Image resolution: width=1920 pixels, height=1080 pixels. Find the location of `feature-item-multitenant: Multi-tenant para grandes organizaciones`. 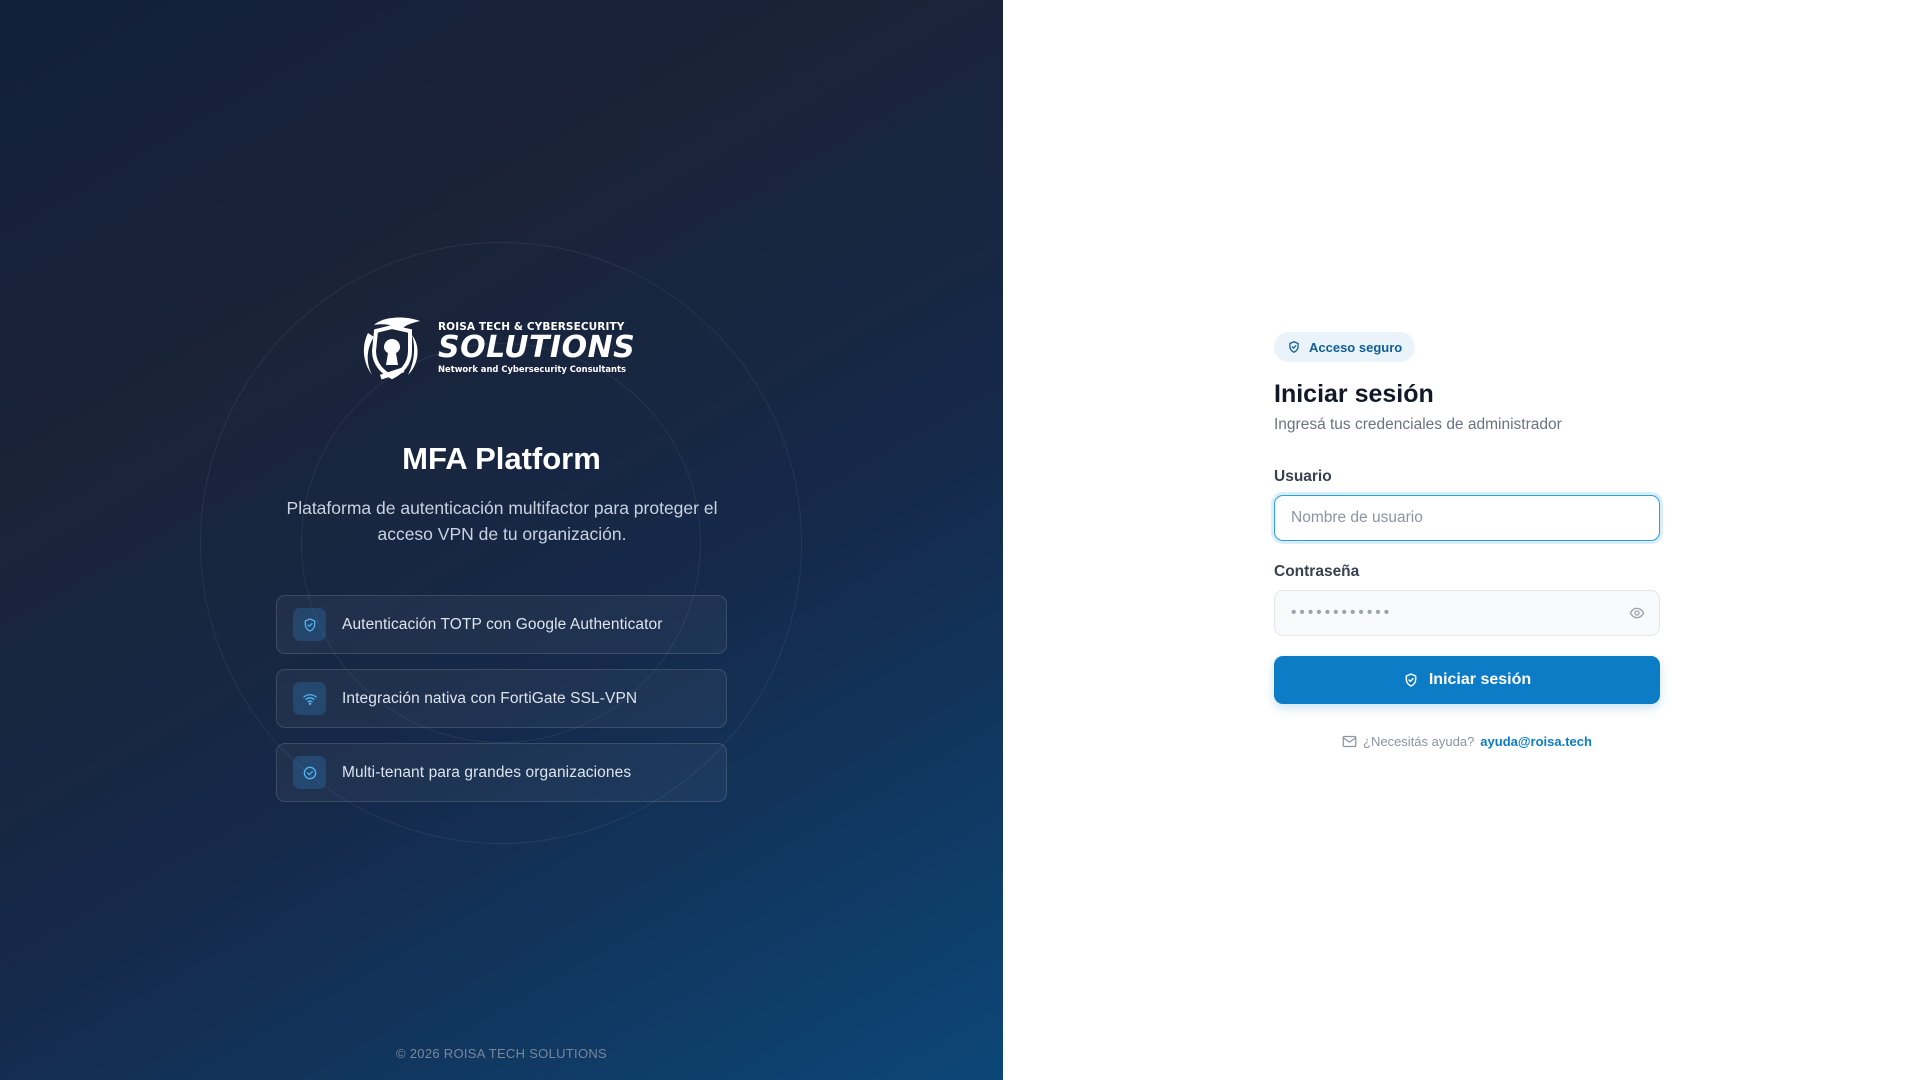

feature-item-multitenant: Multi-tenant para grandes organizaciones is located at coordinates (501, 772).